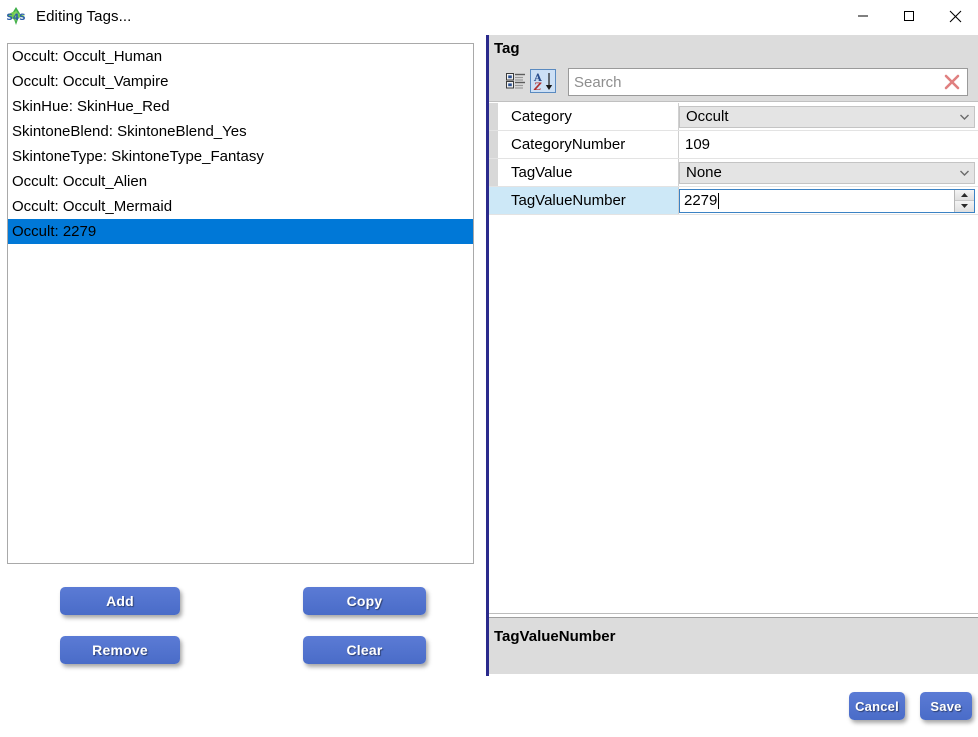  I want to click on window-controls, so click(909, 16).